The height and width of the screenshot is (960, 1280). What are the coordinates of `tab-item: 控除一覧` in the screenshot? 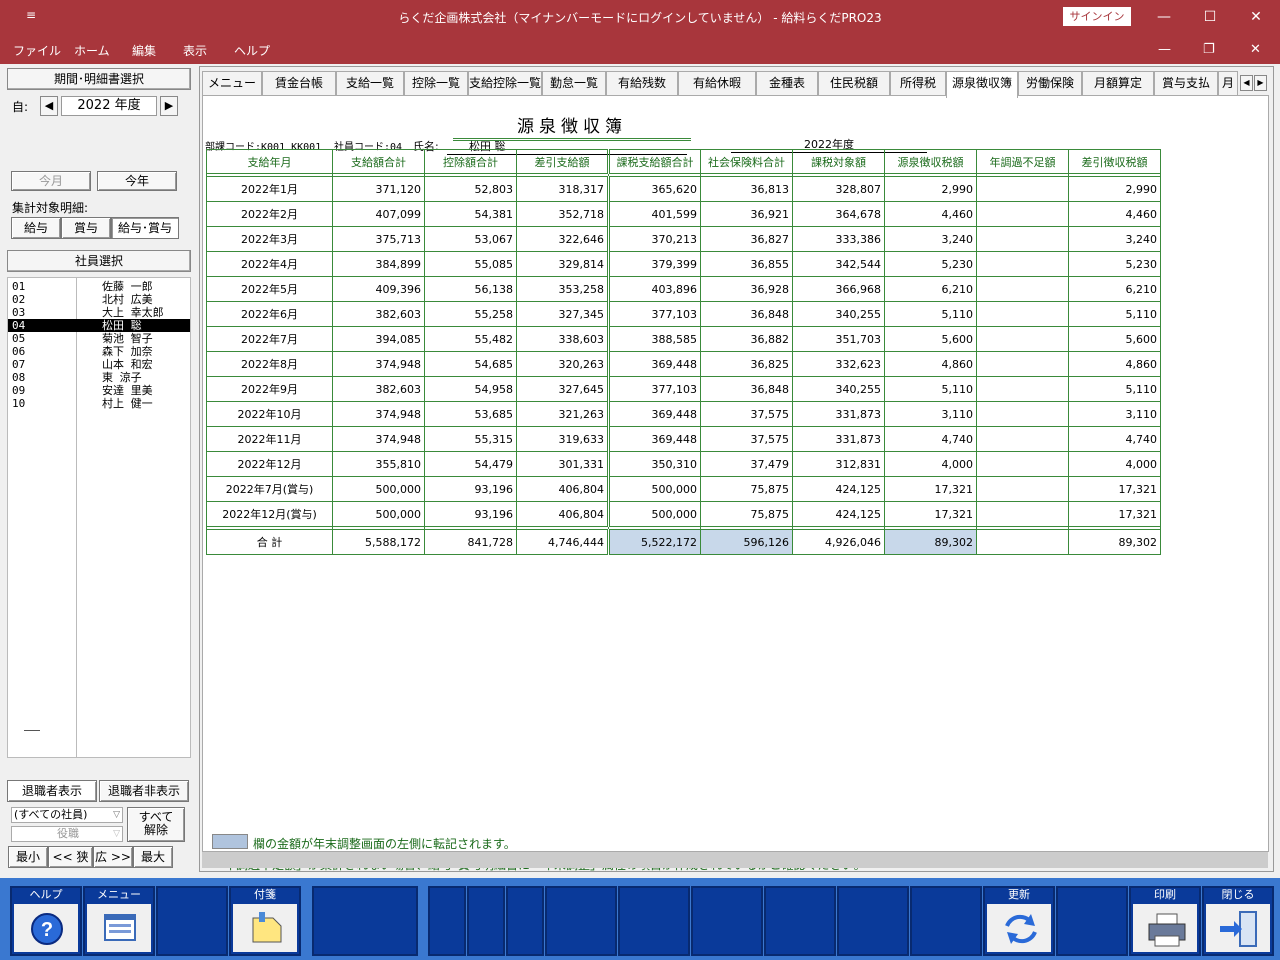 It's located at (436, 83).